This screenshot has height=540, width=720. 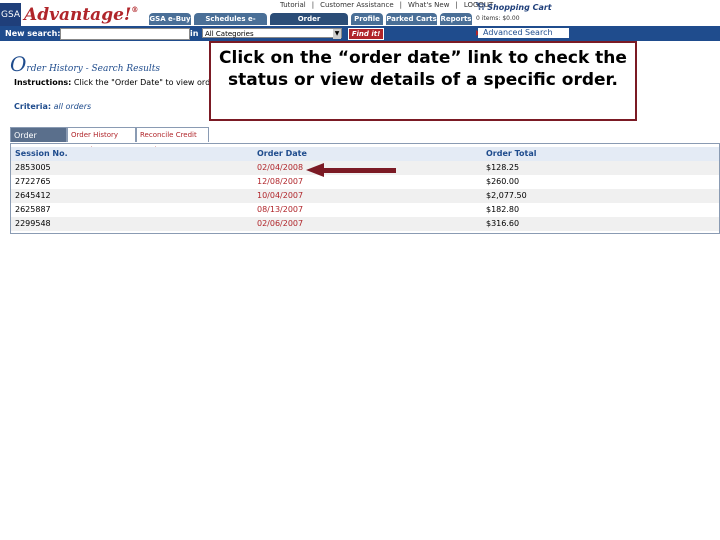 What do you see at coordinates (365, 210) in the screenshot?
I see `table-row: 2625887 08/13/2007 $182.80` at bounding box center [365, 210].